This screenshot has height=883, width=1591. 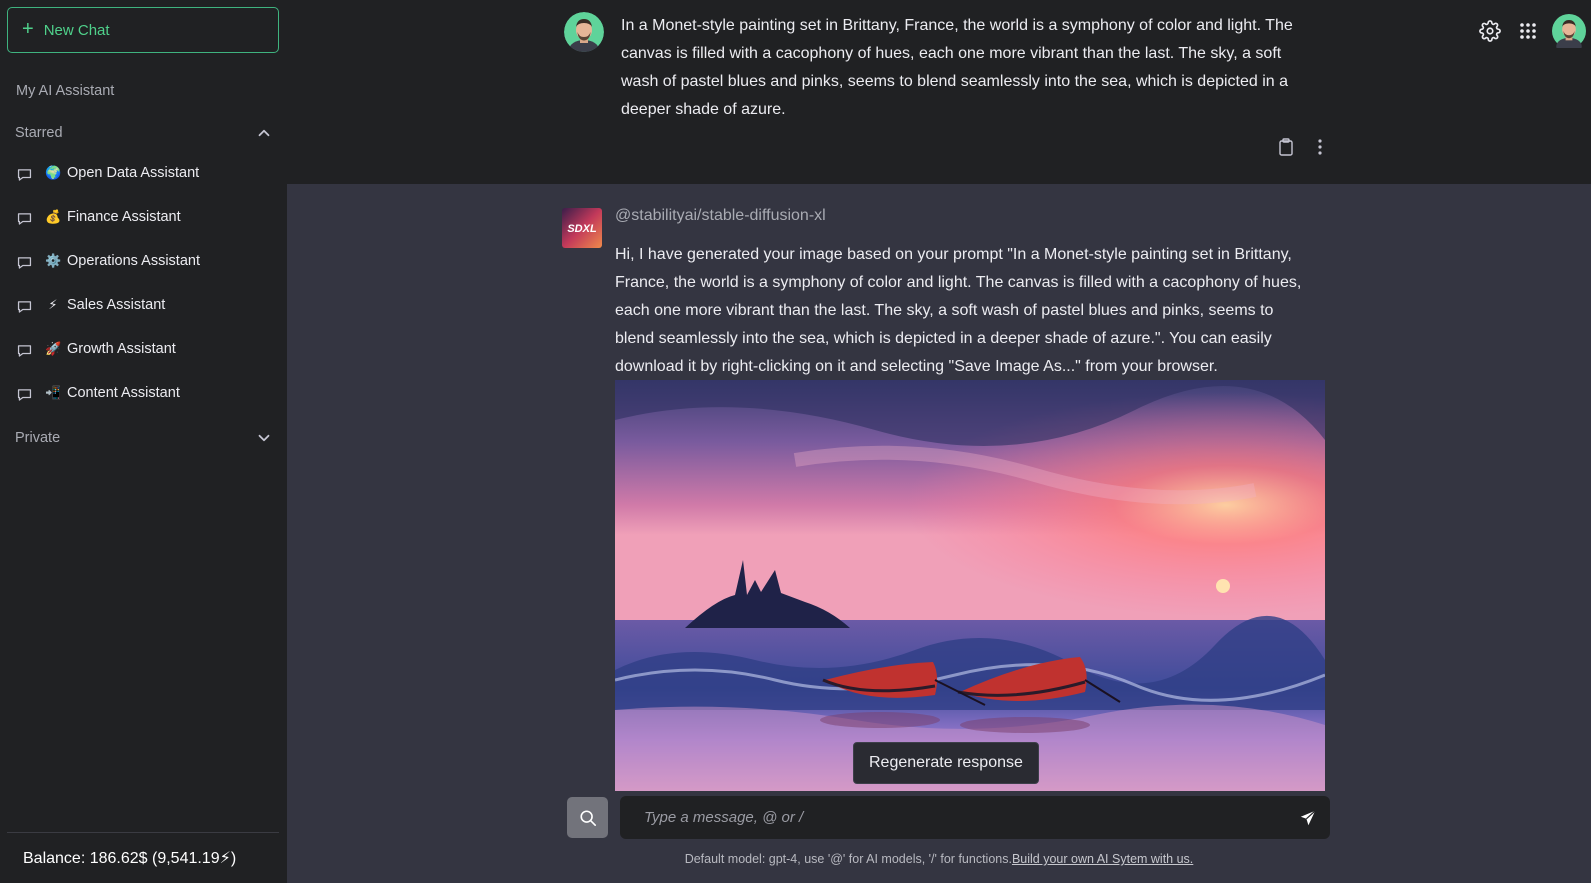 I want to click on new-chat-button: + New Chat, so click(x=143, y=30).